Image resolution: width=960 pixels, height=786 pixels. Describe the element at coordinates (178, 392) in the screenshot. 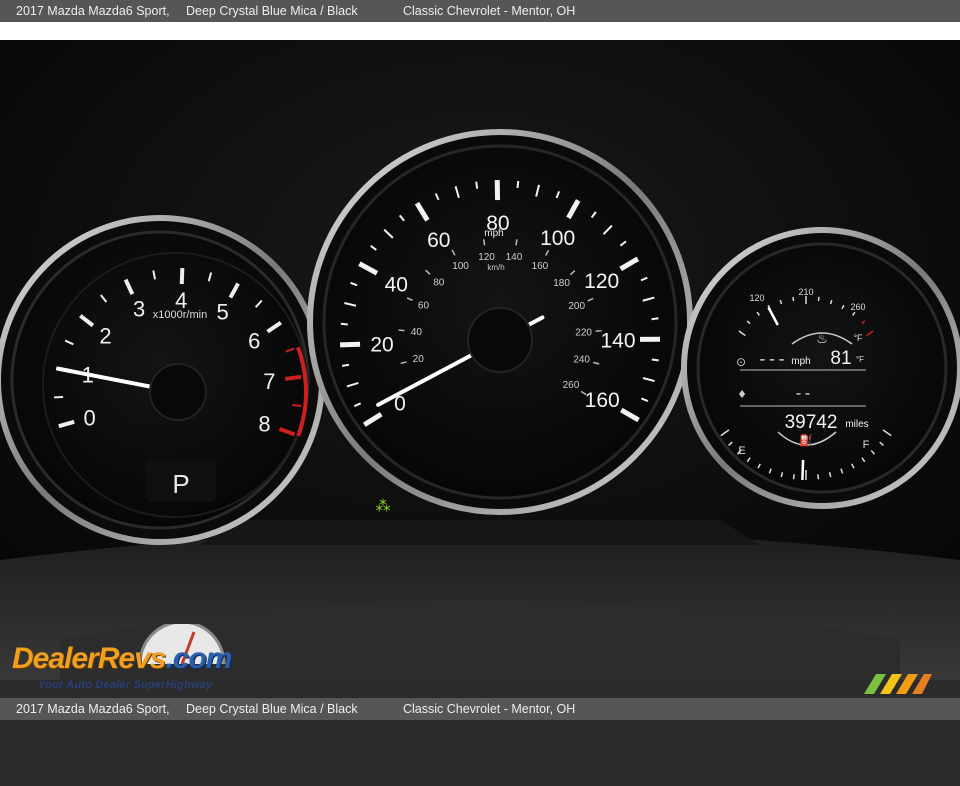

I see `tach-hub` at that location.